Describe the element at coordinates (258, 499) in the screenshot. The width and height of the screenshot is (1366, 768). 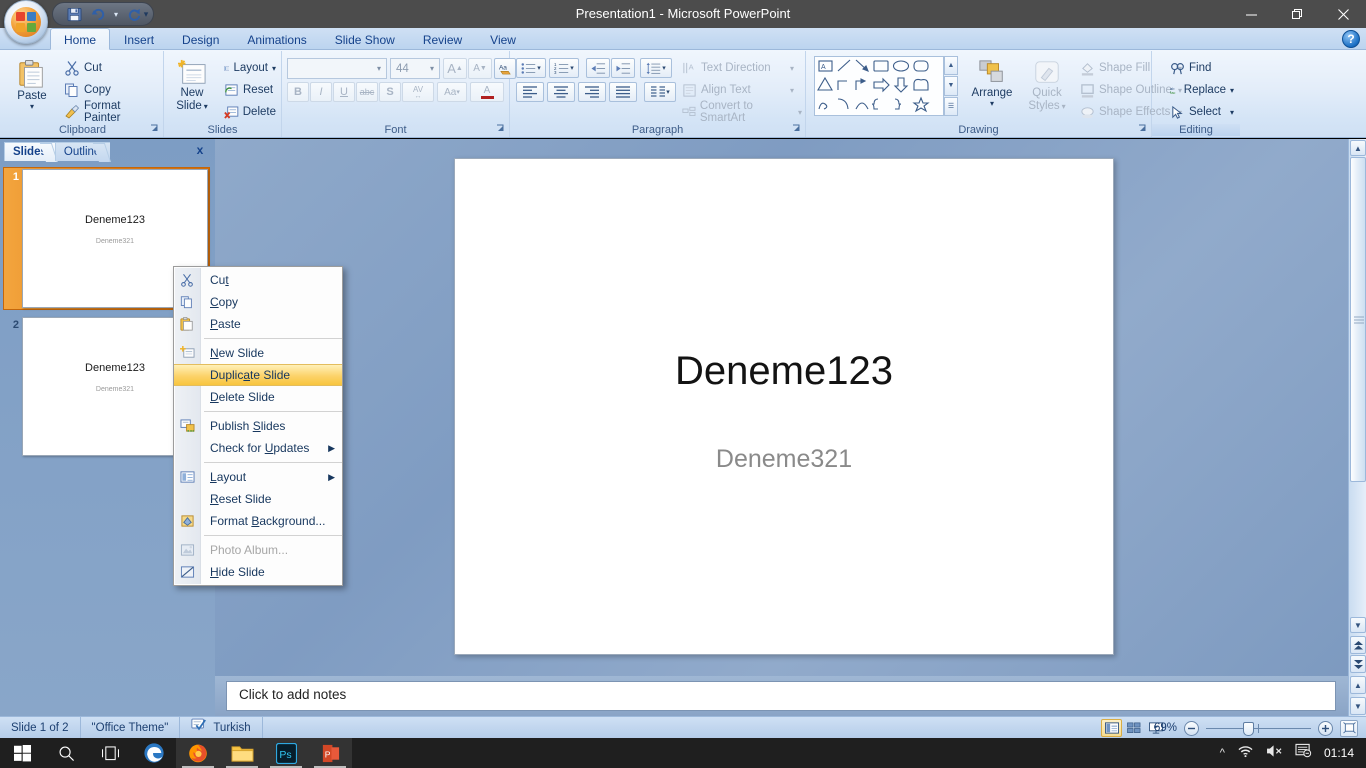
I see `context-menu-item-reset-slide: Reset Slide` at that location.